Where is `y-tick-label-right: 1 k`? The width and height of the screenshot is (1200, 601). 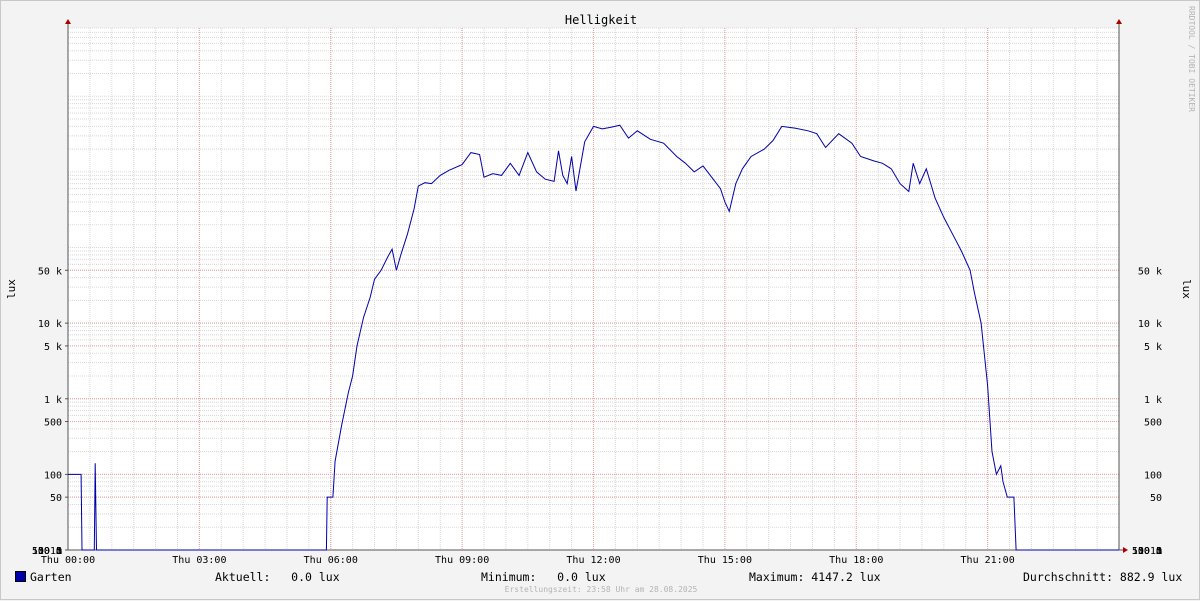
y-tick-label-right: 1 k is located at coordinates (1153, 400).